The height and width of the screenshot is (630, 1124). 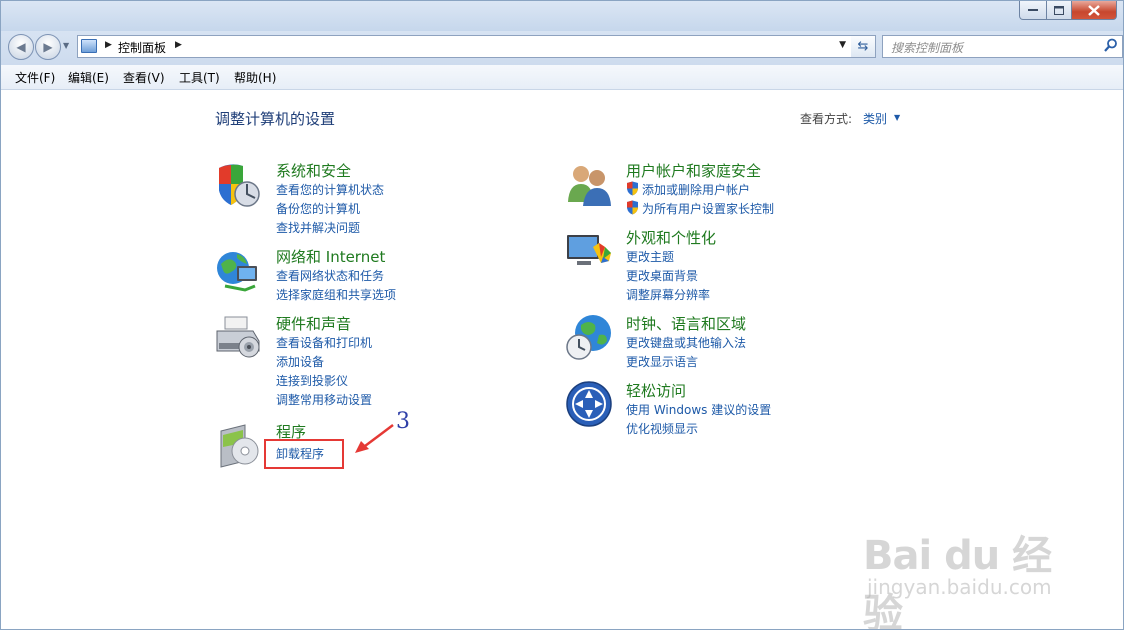 I want to click on annotation-arrow-icon, so click(x=374, y=438).